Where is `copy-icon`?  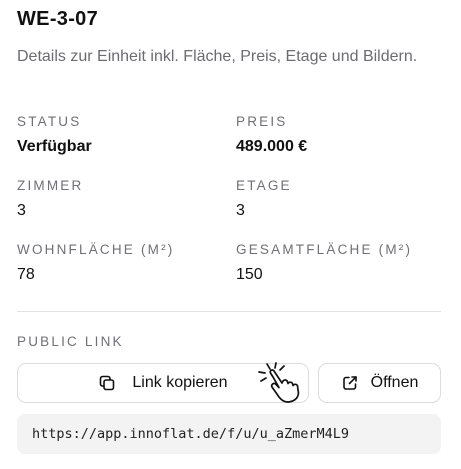
copy-icon is located at coordinates (107, 383).